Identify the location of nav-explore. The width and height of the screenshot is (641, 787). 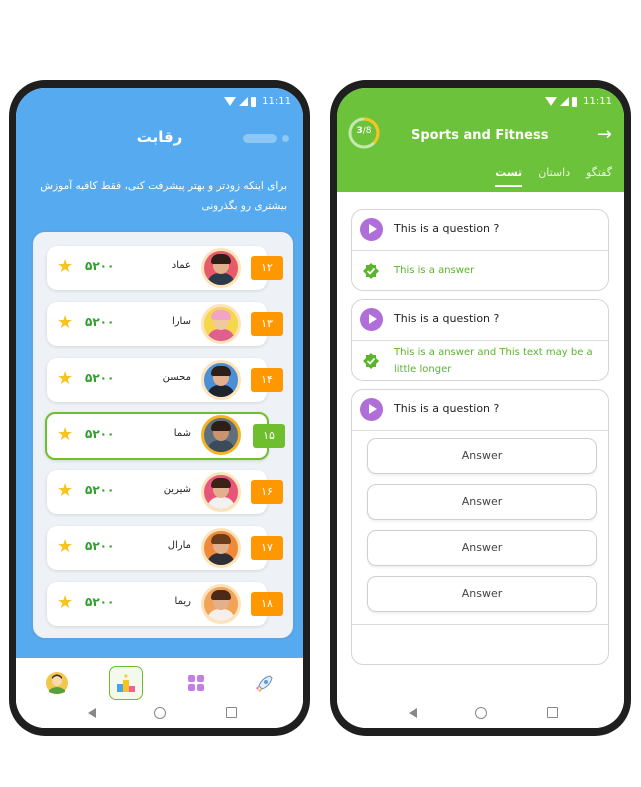
(264, 683).